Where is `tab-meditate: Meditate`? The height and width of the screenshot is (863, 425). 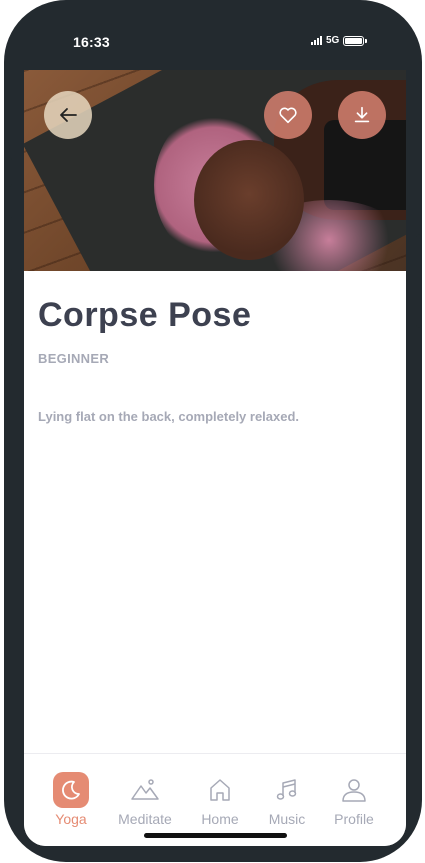
tab-meditate: Meditate is located at coordinates (145, 799).